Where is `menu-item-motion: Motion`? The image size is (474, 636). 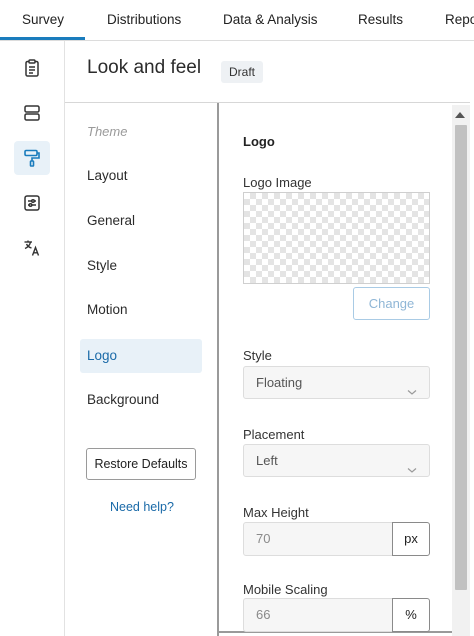 menu-item-motion: Motion is located at coordinates (141, 310).